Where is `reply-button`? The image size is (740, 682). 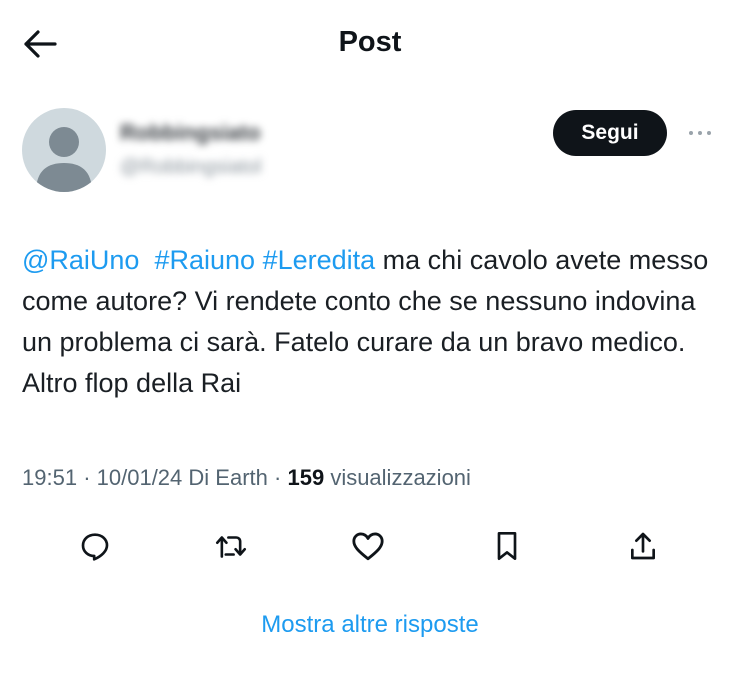 reply-button is located at coordinates (95, 546).